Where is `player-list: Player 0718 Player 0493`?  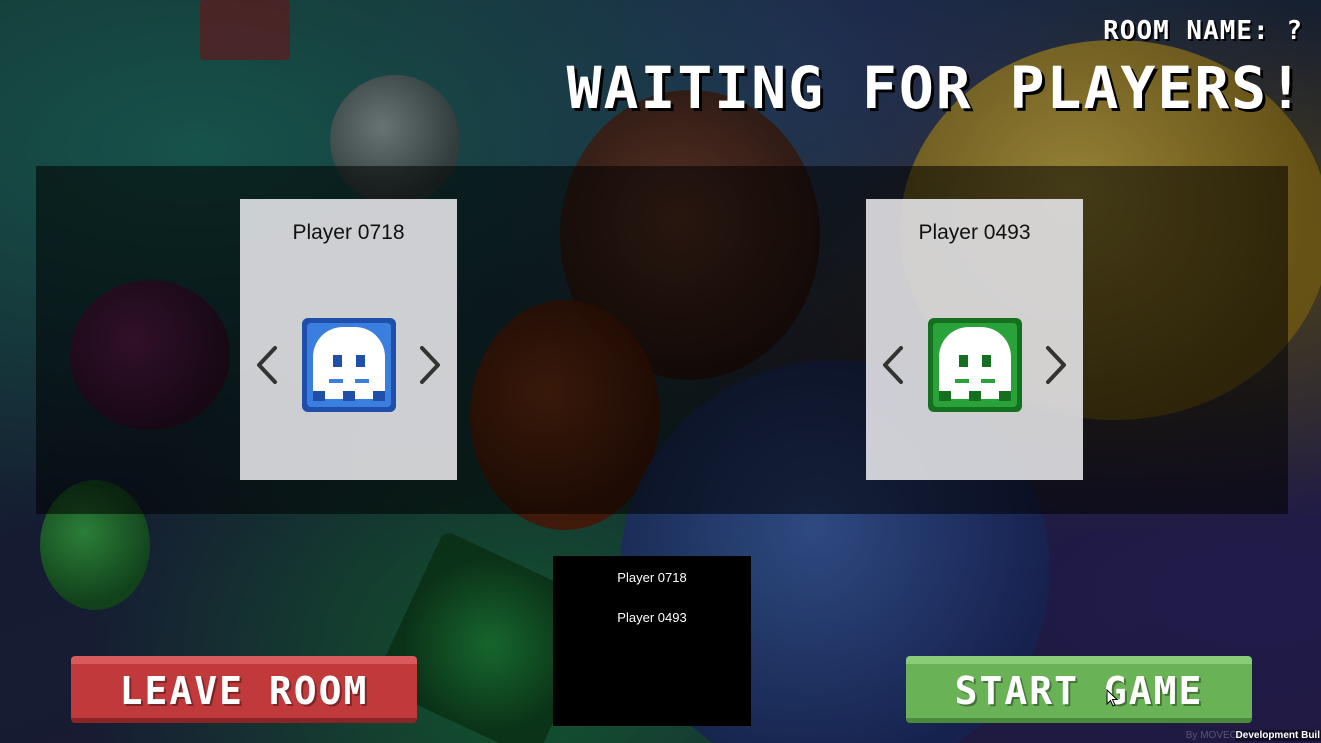 player-list: Player 0718 Player 0493 is located at coordinates (652, 641).